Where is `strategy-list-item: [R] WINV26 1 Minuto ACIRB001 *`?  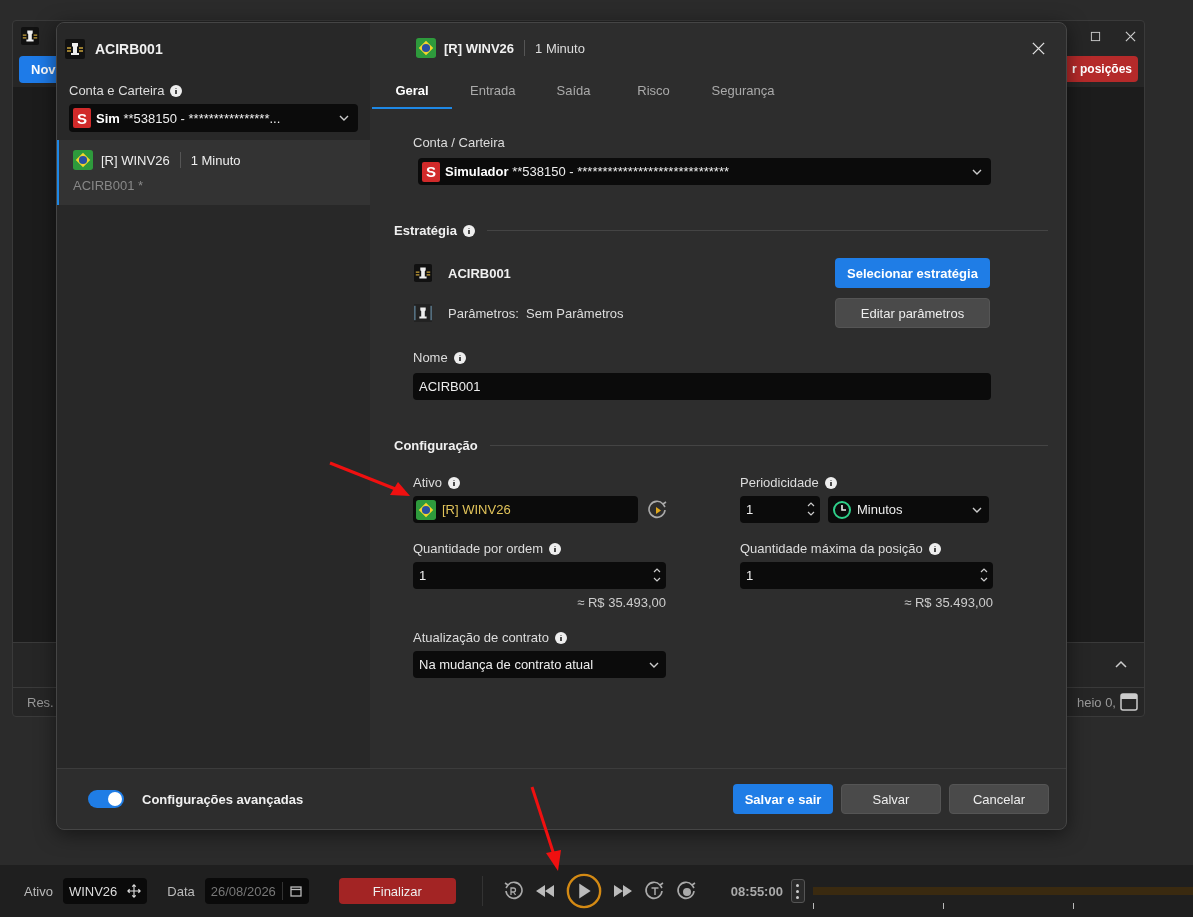
strategy-list-item: [R] WINV26 1 Minuto ACIRB001 * is located at coordinates (213, 172).